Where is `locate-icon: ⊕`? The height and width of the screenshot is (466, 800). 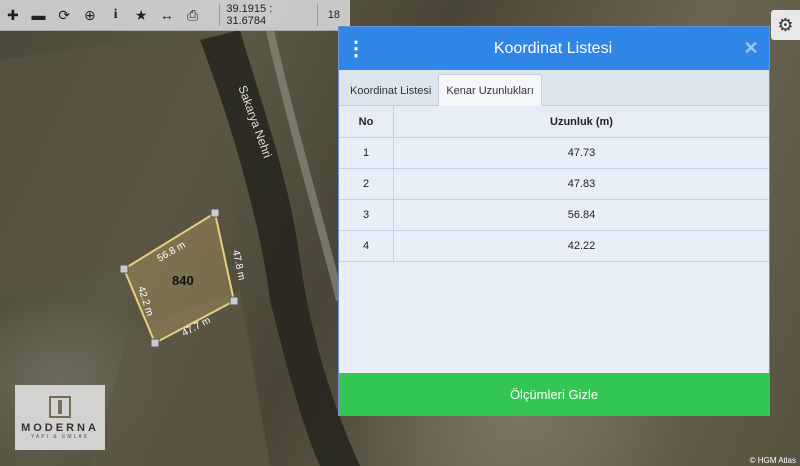
locate-icon: ⊕ is located at coordinates (90, 15).